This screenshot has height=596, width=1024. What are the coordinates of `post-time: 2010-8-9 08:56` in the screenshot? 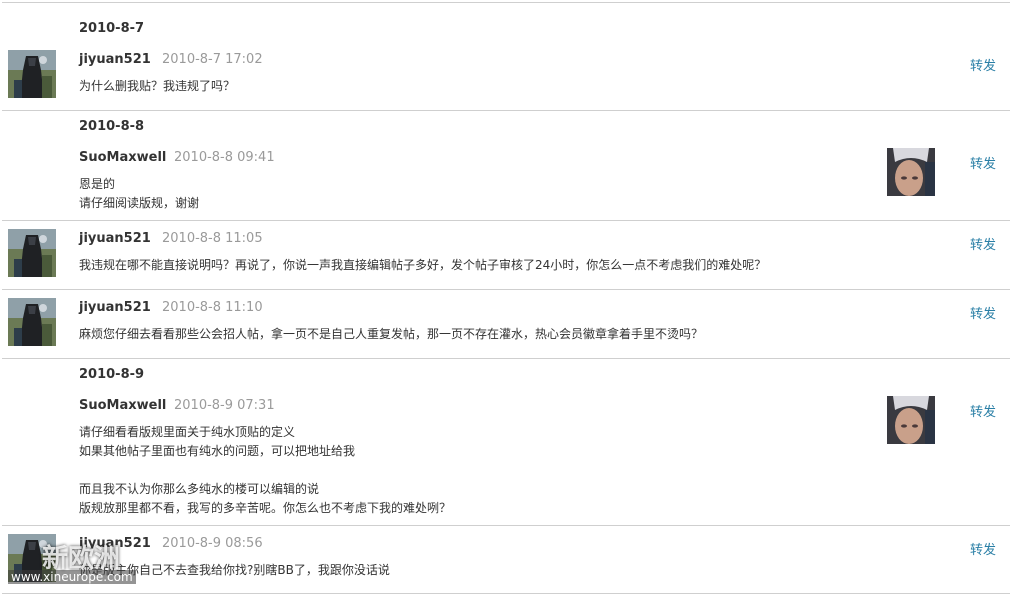 It's located at (212, 543).